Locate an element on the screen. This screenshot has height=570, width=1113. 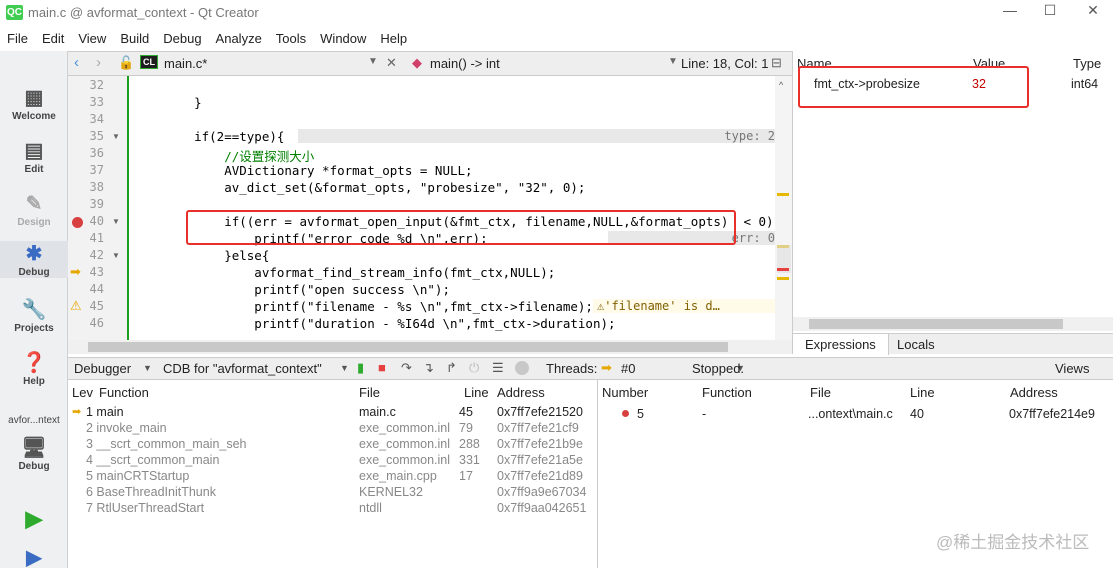
debug-run-button: ▶ is located at coordinates (34, 557).